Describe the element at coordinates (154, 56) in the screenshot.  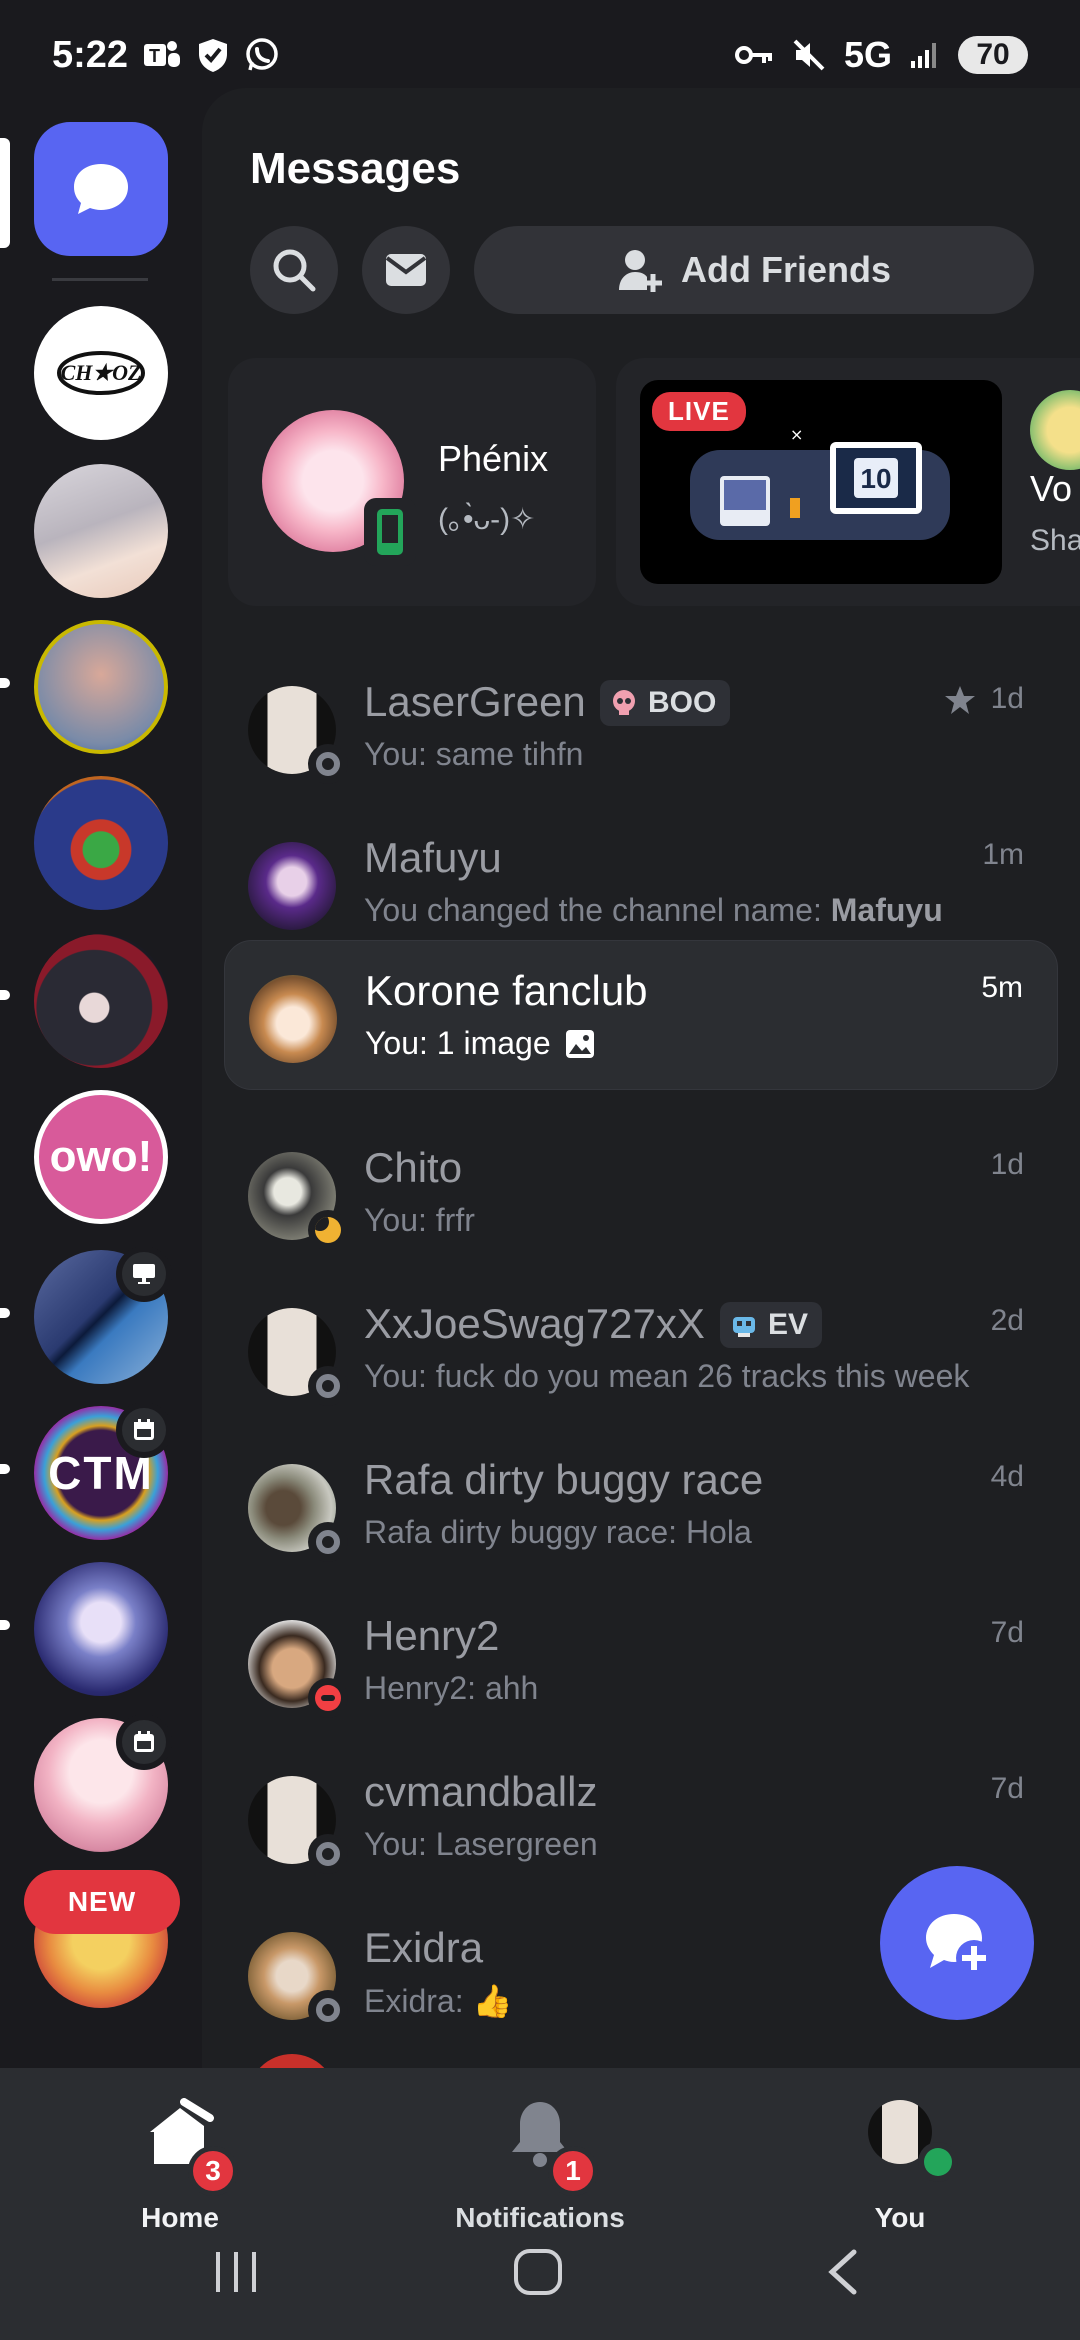
I see `svg-text: T` at that location.